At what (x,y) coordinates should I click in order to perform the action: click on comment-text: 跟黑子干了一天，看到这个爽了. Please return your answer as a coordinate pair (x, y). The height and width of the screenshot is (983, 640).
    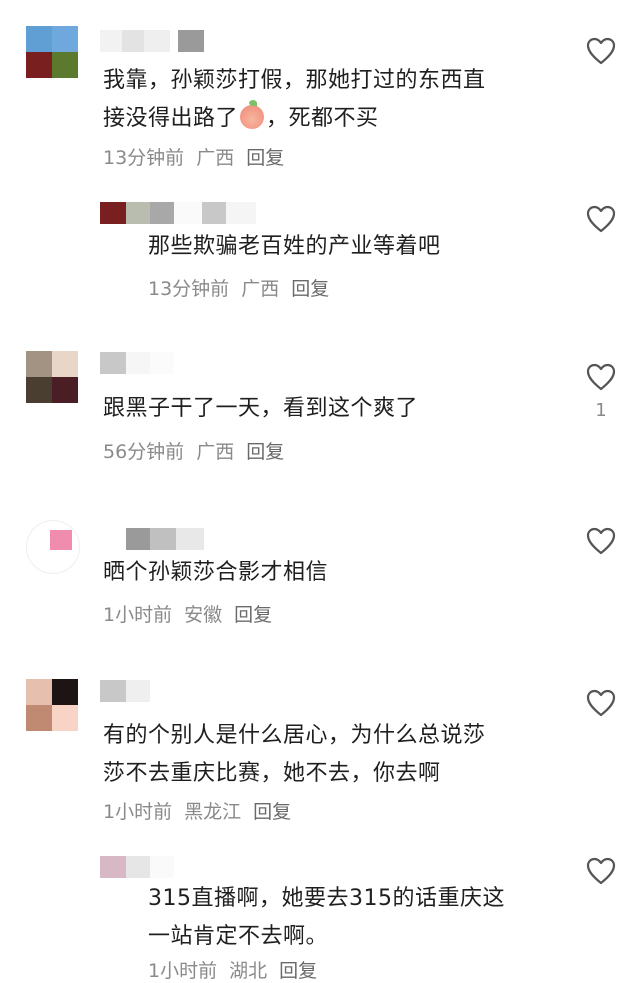
    Looking at the image, I should click on (261, 408).